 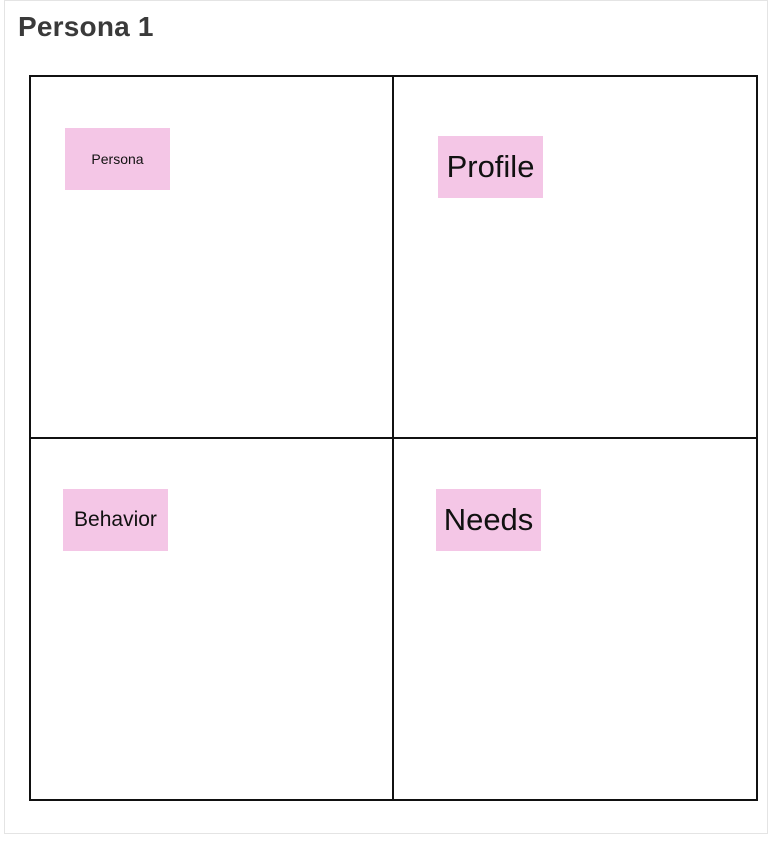 I want to click on sticky-note-behavior: Behavior, so click(x=115, y=520).